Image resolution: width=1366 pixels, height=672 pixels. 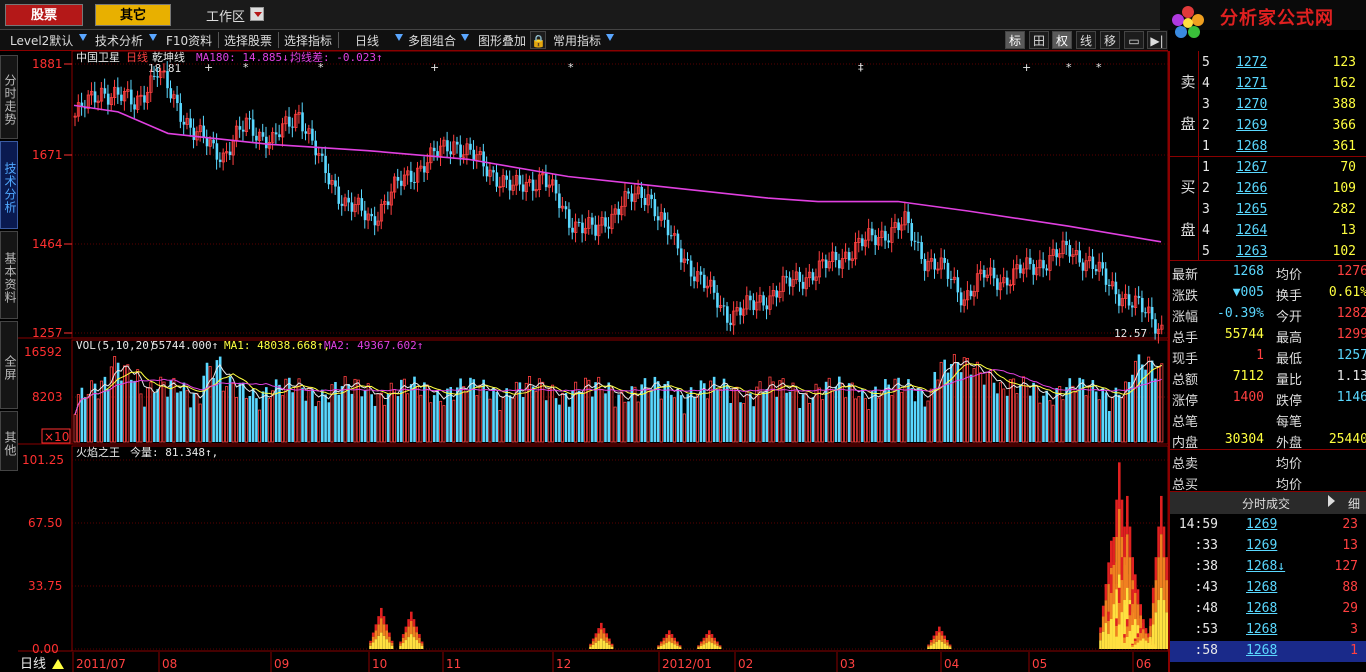 What do you see at coordinates (861, 67) in the screenshot?
I see `event-marker: ‡` at bounding box center [861, 67].